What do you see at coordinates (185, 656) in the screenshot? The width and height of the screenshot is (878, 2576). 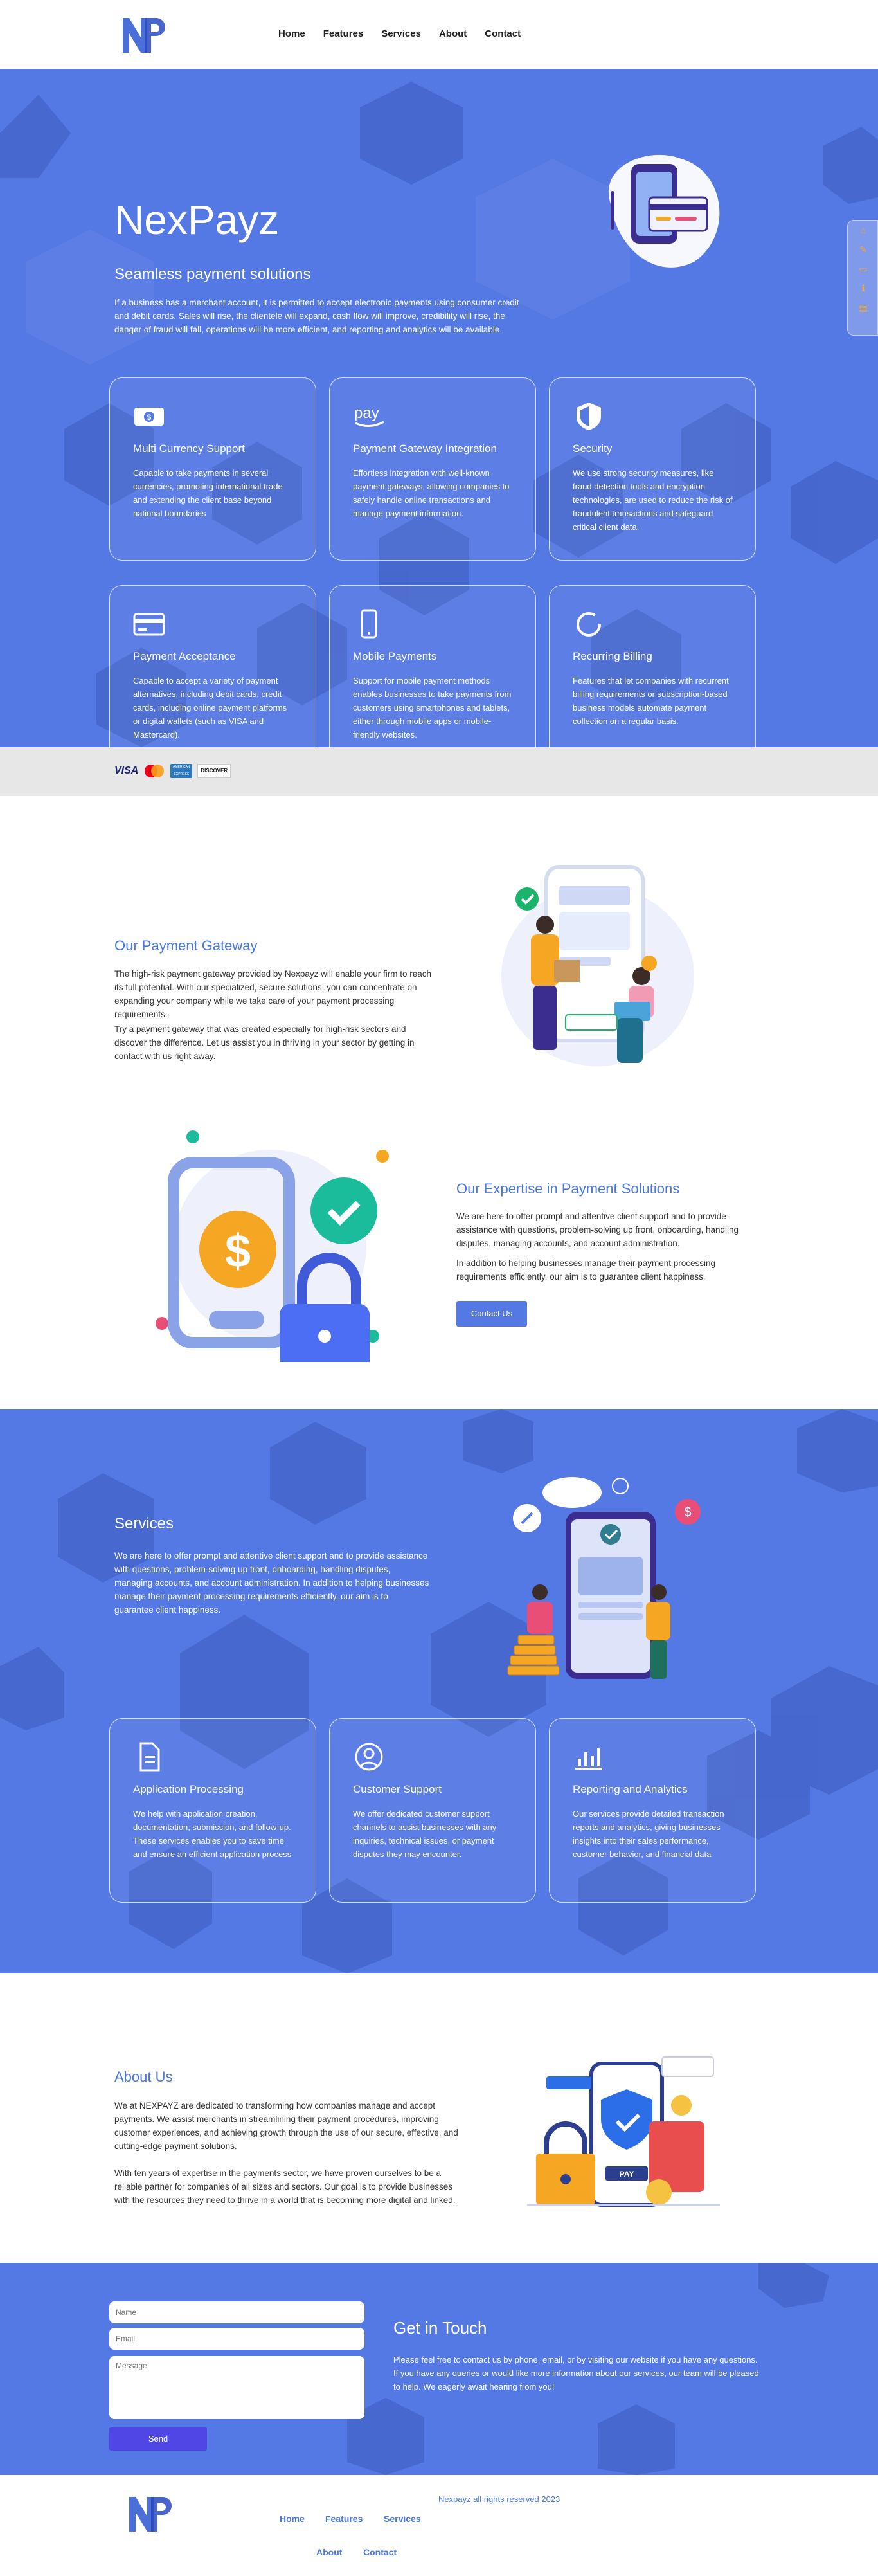 I see `feature-title: Payment Acceptance` at bounding box center [185, 656].